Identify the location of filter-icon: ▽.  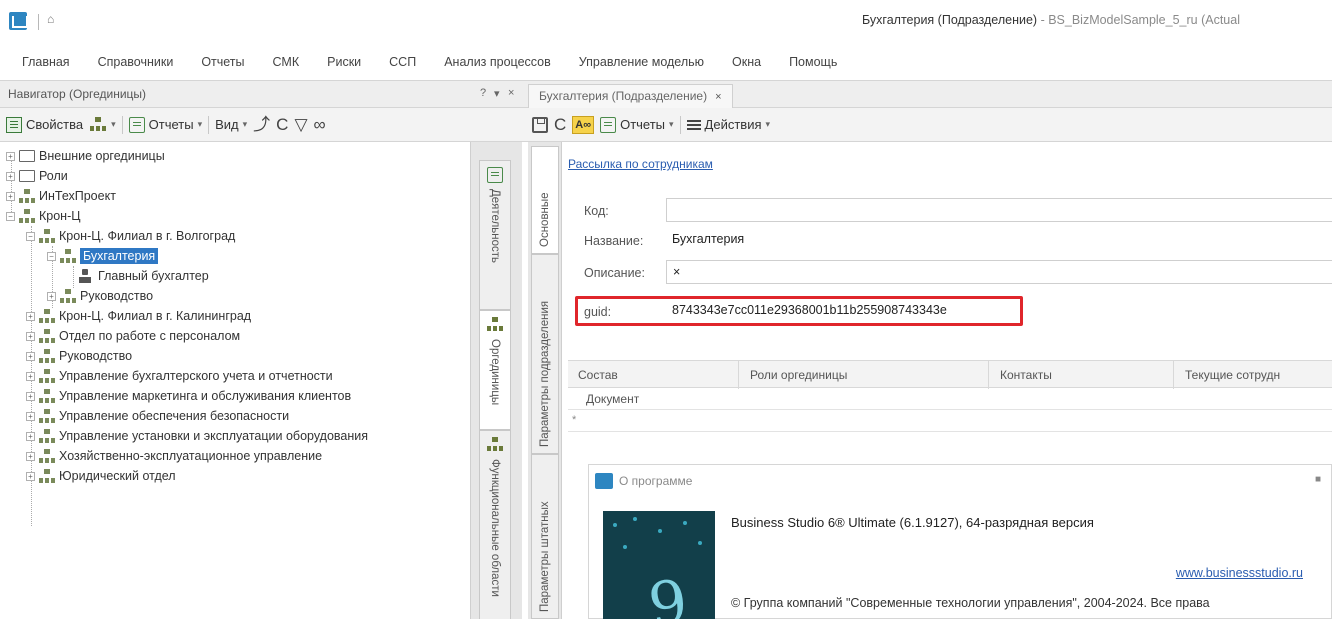
(300, 124).